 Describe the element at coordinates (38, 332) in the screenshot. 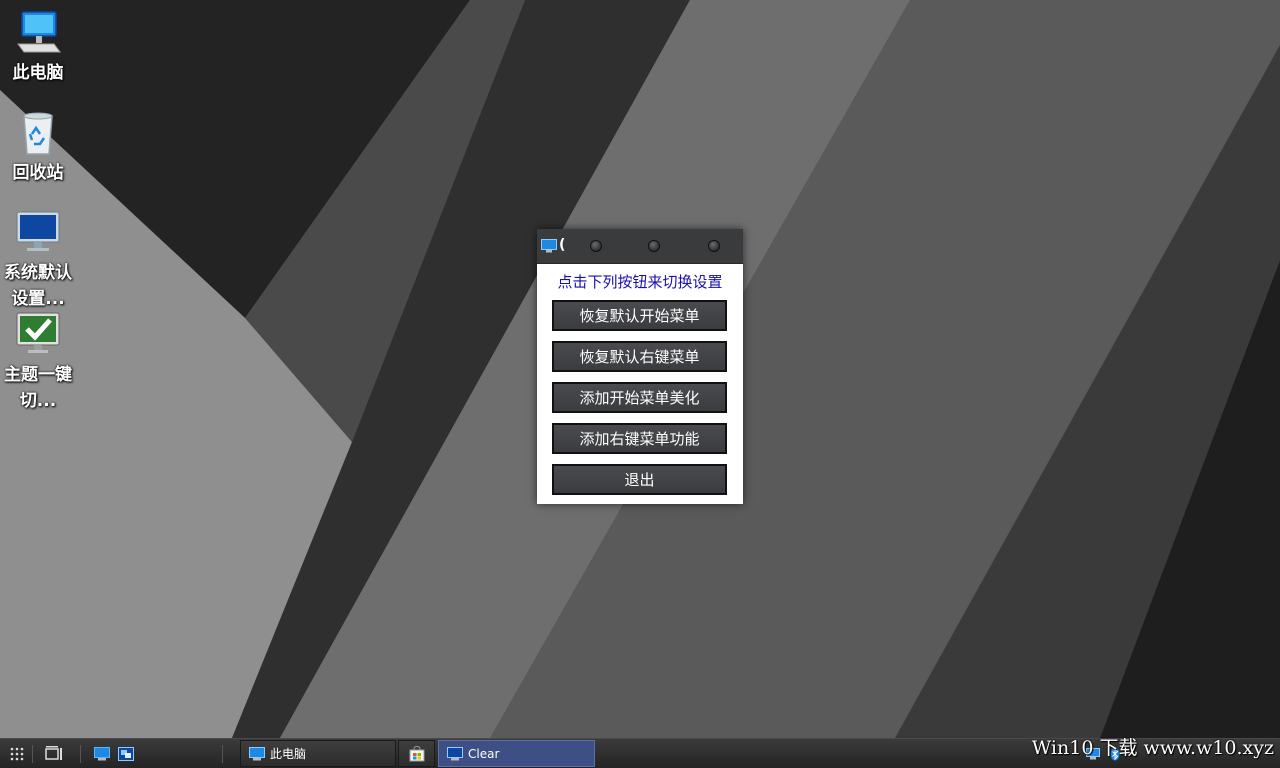

I see `checkmark-monitor-icon` at that location.